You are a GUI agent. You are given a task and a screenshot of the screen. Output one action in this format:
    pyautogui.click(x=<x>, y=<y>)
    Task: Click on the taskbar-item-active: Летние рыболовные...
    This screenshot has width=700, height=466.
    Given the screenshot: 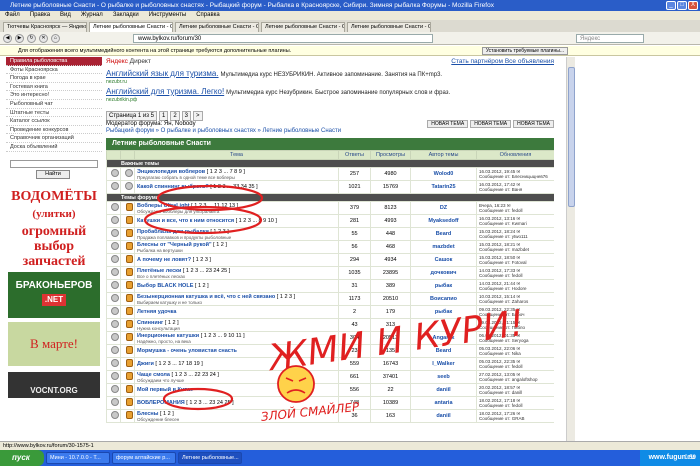 What is the action you would take?
    pyautogui.click(x=210, y=458)
    